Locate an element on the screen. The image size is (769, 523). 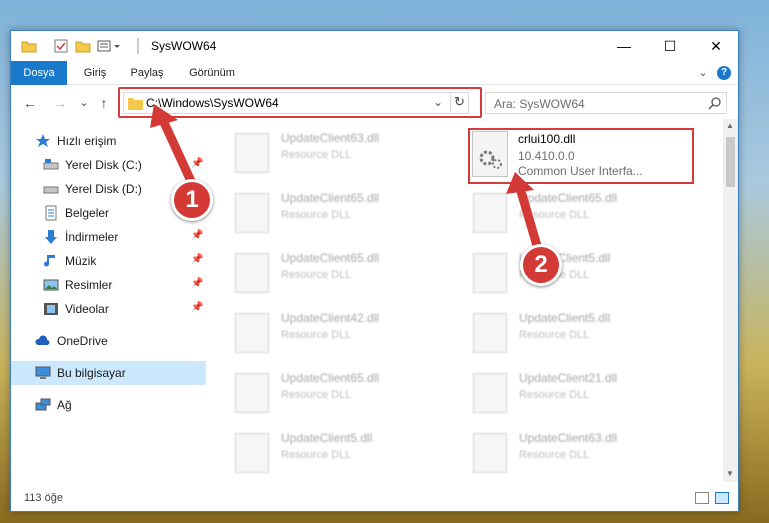
search-input: Ara: SysWOW64 is located at coordinates (606, 103).